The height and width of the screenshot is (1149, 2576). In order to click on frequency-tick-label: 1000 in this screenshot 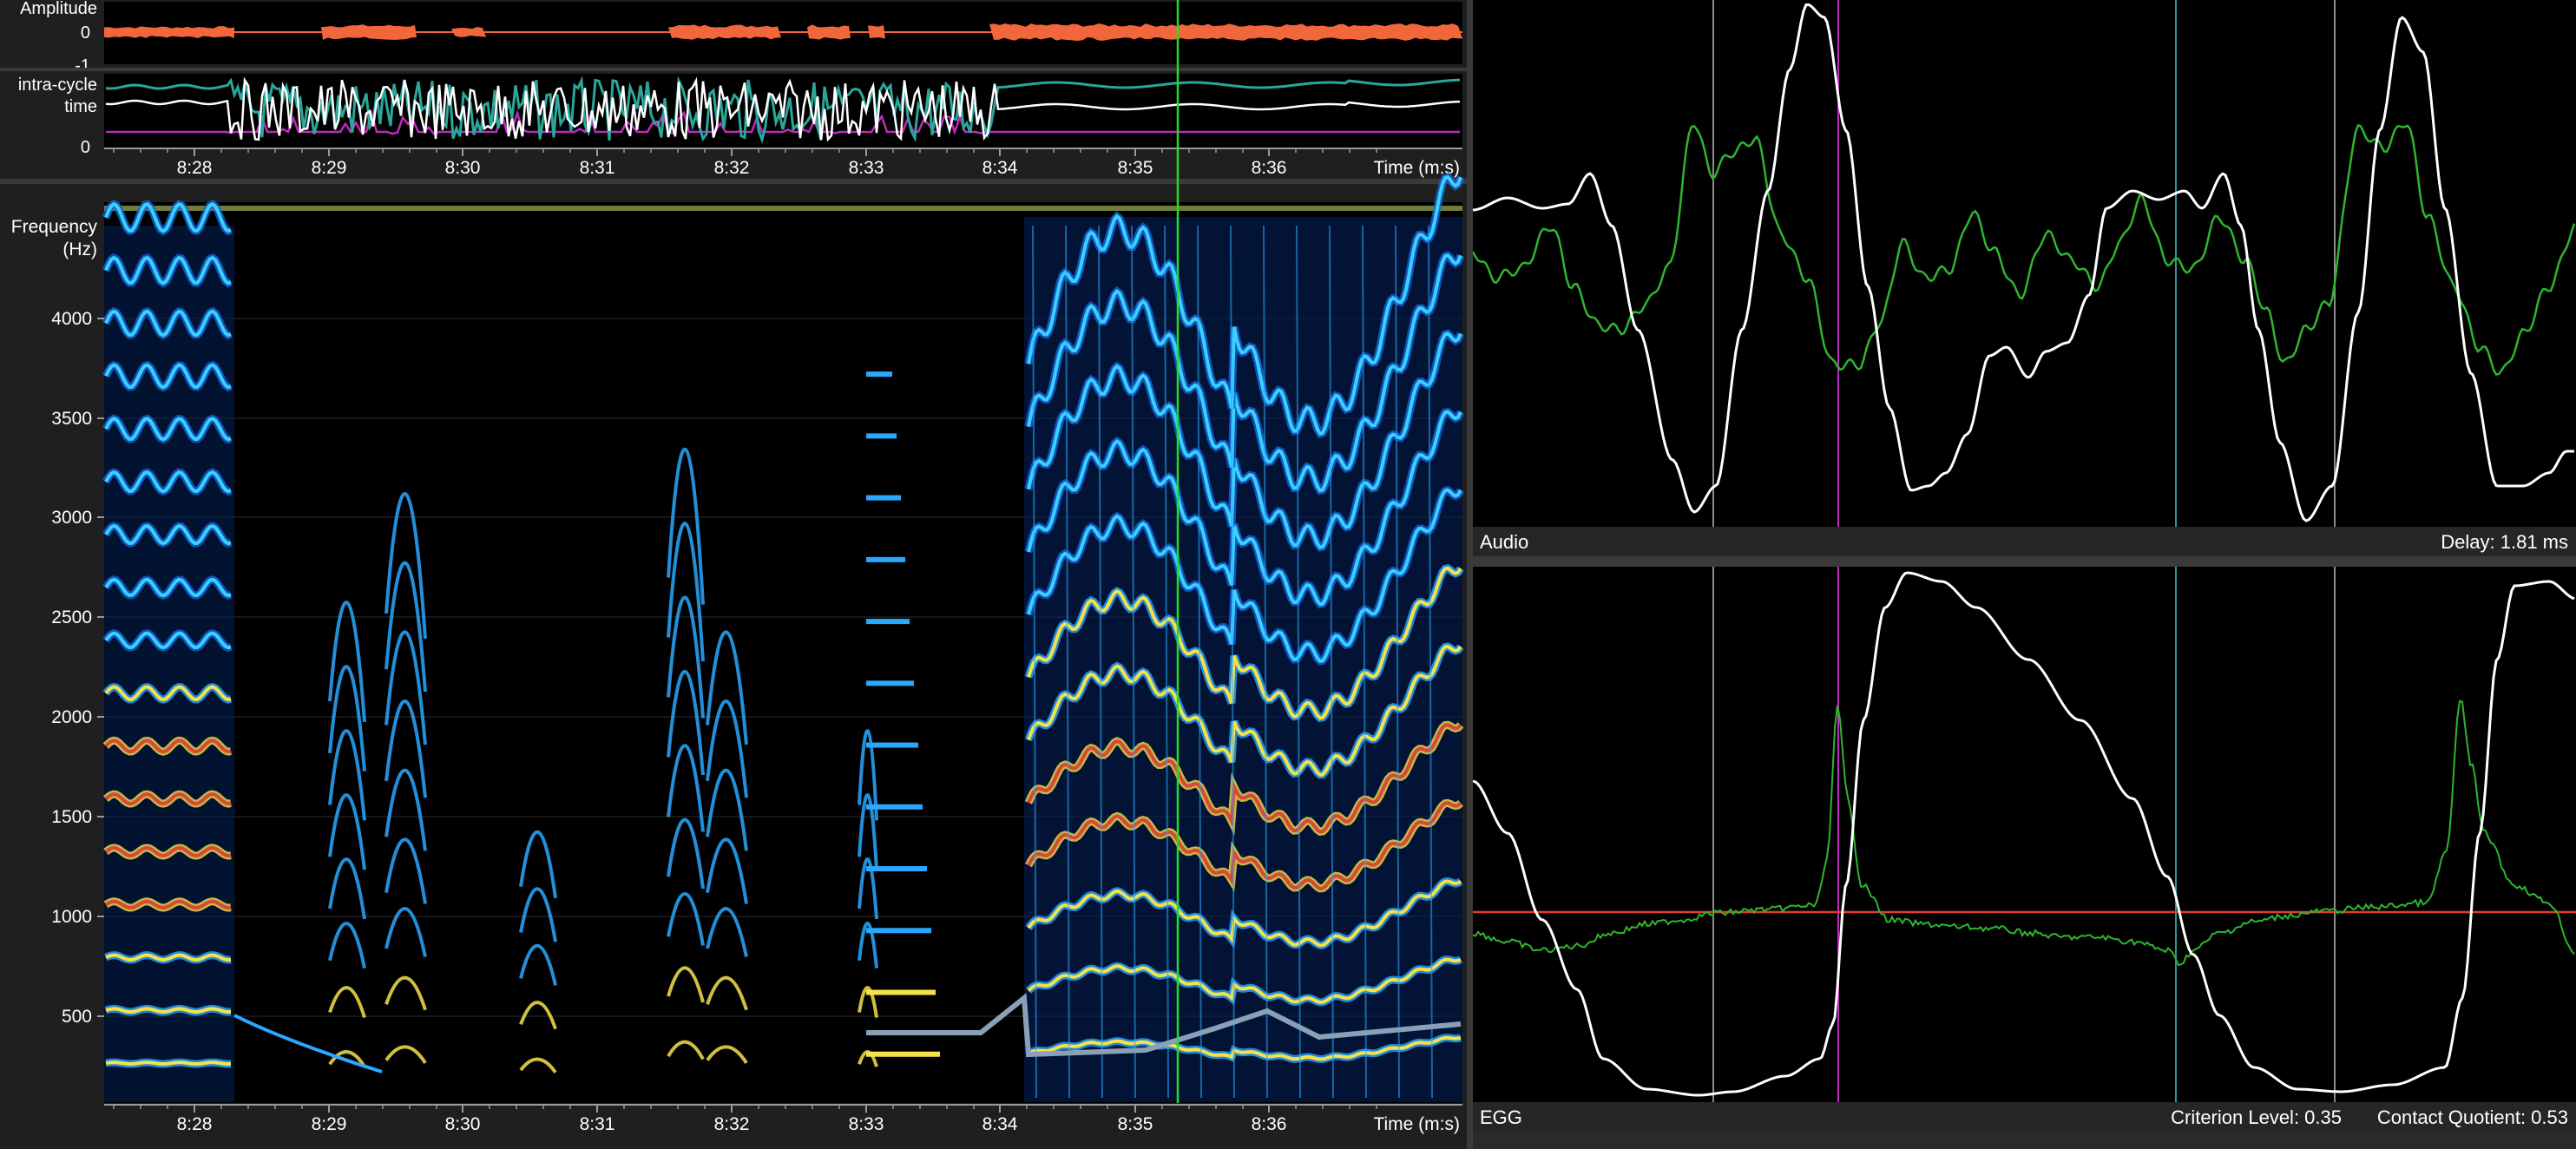, I will do `click(72, 917)`.